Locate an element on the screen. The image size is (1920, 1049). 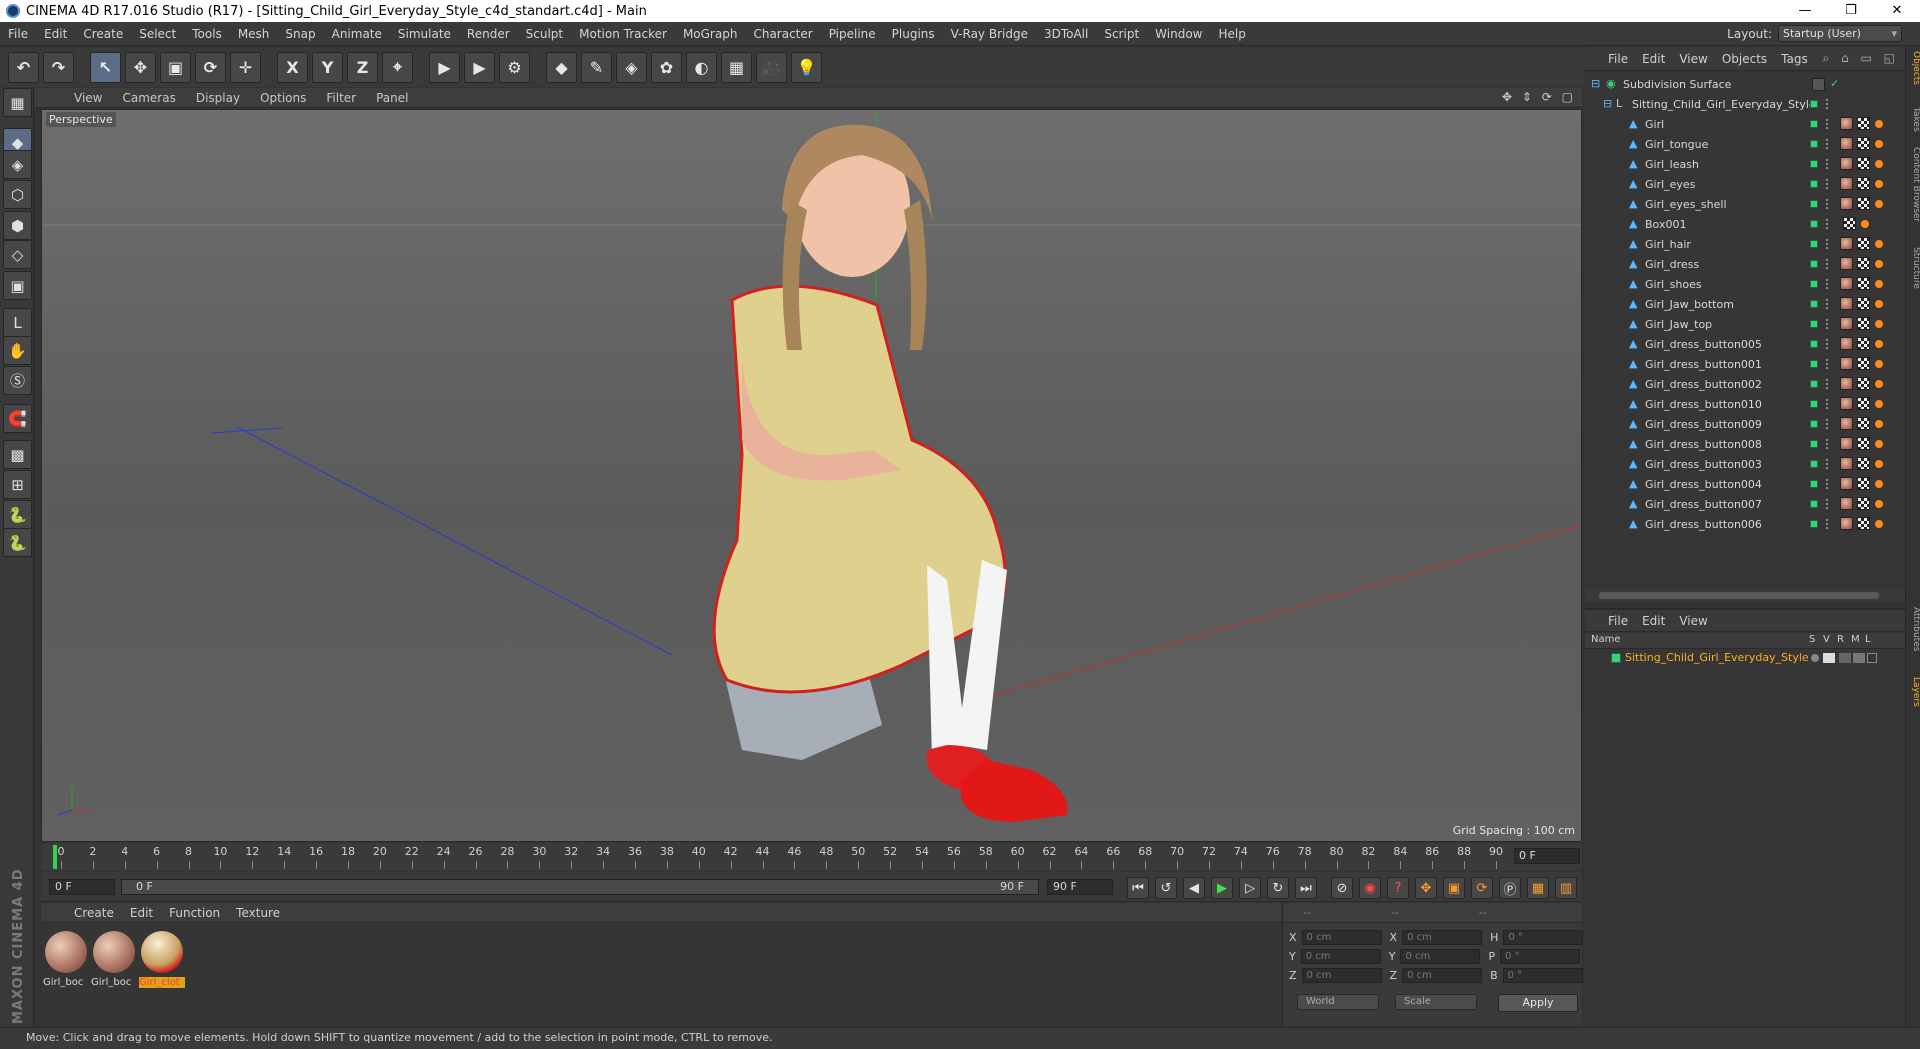
tab-layers: Layers is located at coordinates (1913, 692).